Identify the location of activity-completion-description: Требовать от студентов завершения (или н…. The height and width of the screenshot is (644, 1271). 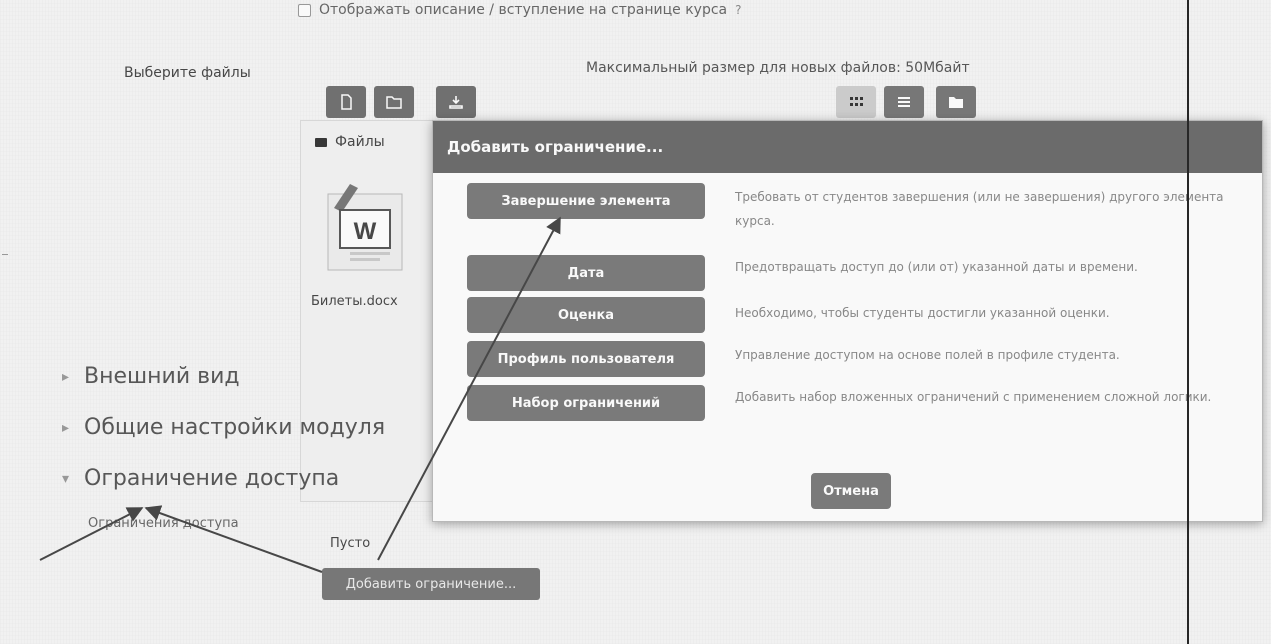
(979, 209).